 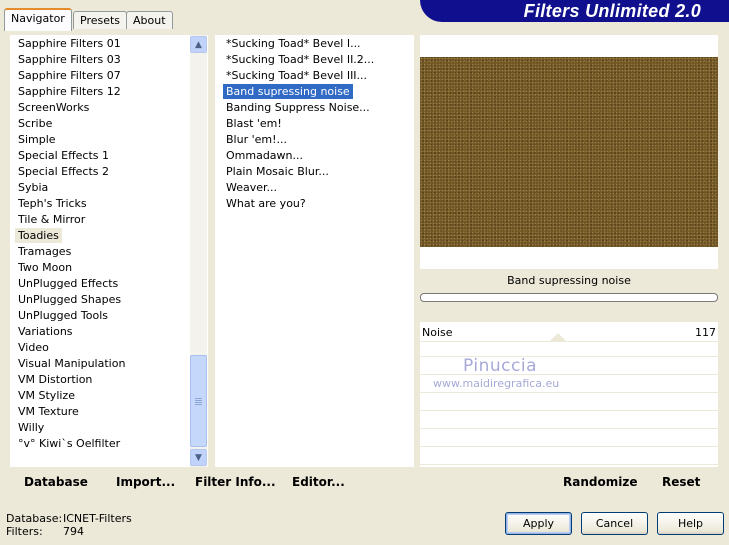 I want to click on tab-presets: Presets, so click(x=100, y=20).